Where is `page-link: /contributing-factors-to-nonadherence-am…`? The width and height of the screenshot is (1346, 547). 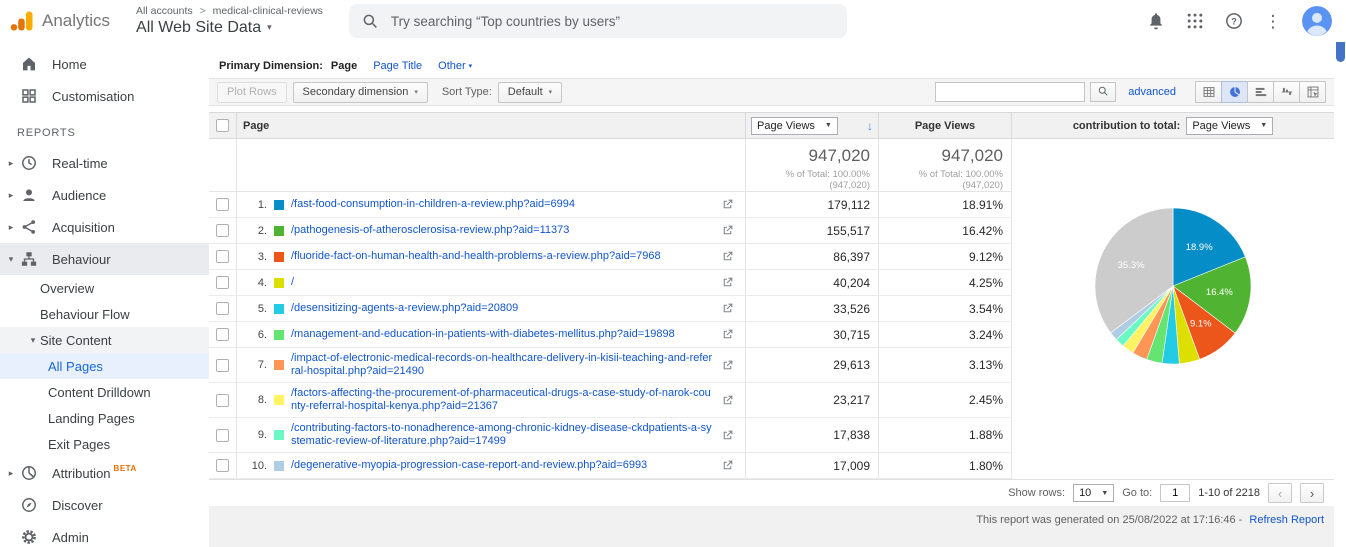
page-link: /contributing-factors-to-nonadherence-am… is located at coordinates (502, 435).